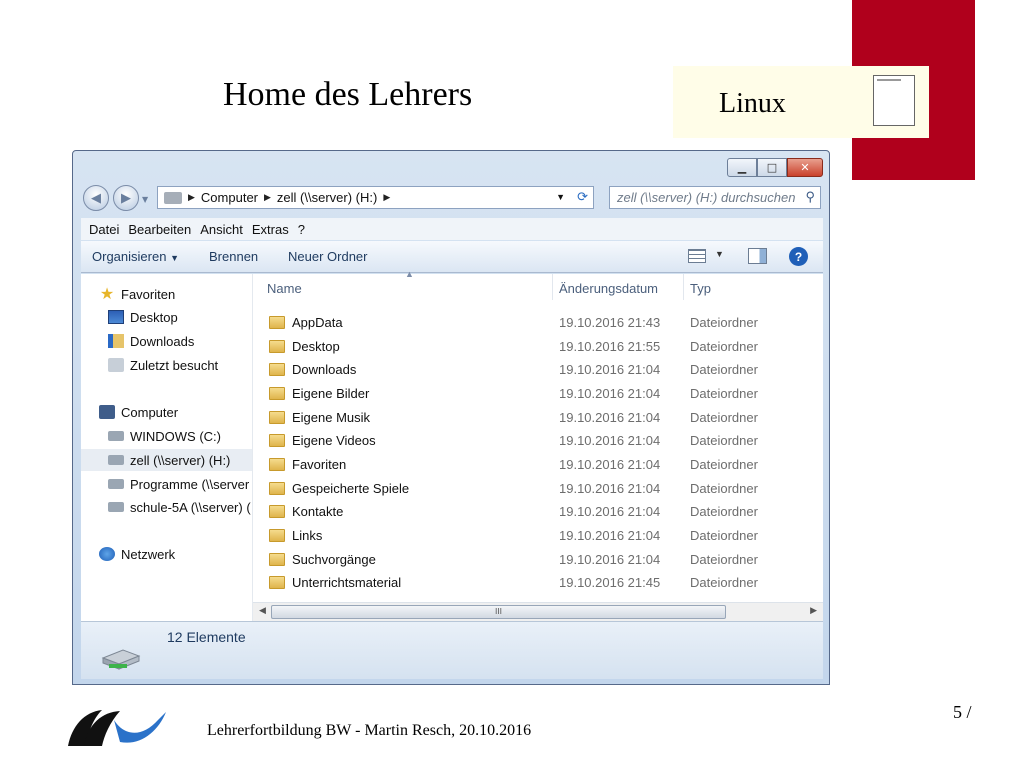 The width and height of the screenshot is (1024, 768). I want to click on sort-ascending-icon: ▲, so click(409, 274).